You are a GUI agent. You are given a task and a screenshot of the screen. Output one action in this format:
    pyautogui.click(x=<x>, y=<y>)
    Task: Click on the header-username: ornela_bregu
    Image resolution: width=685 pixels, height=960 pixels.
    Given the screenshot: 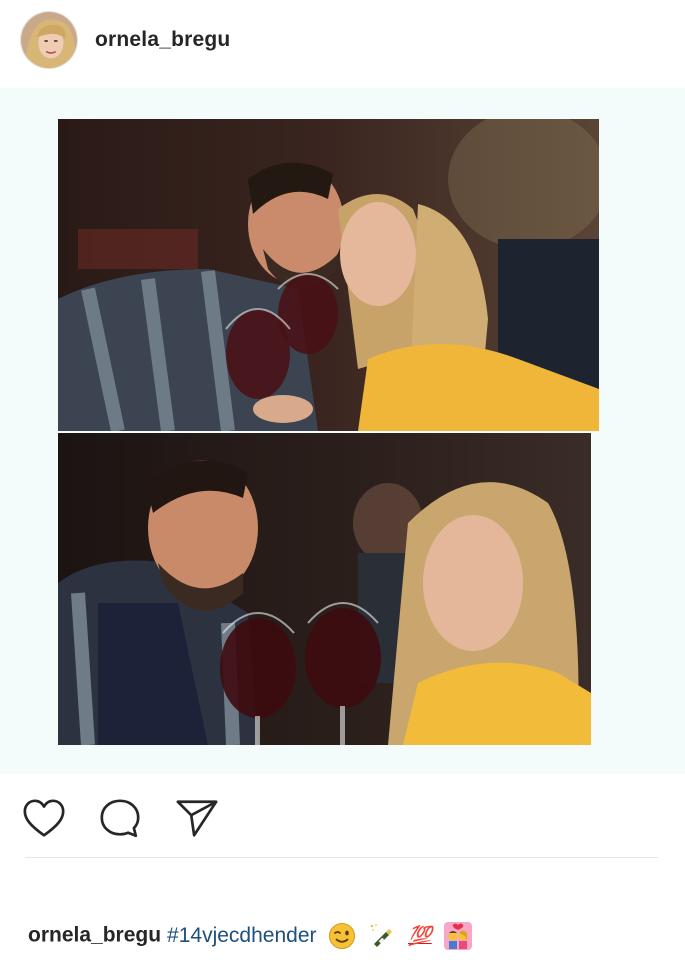 What is the action you would take?
    pyautogui.click(x=162, y=40)
    